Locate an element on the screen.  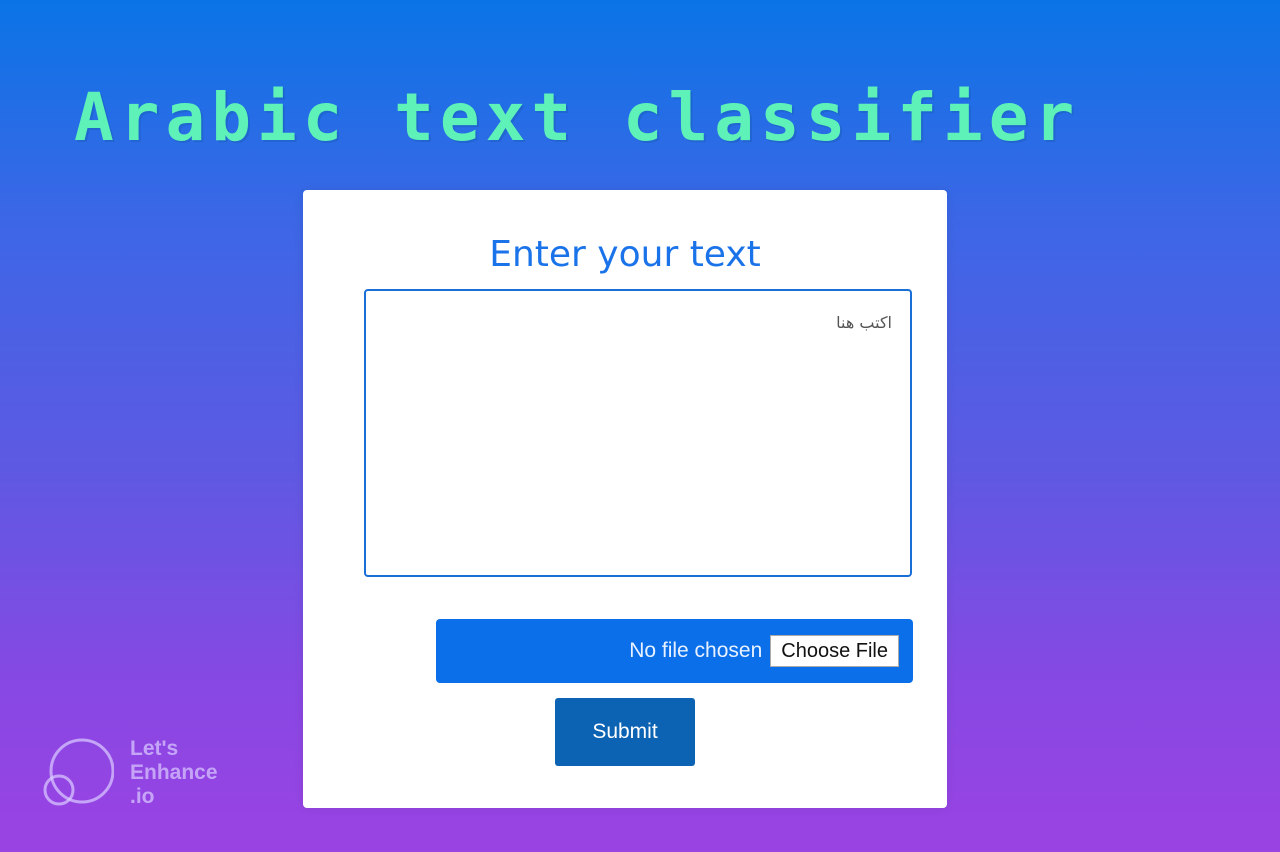
form-heading: Enter your text is located at coordinates (625, 254).